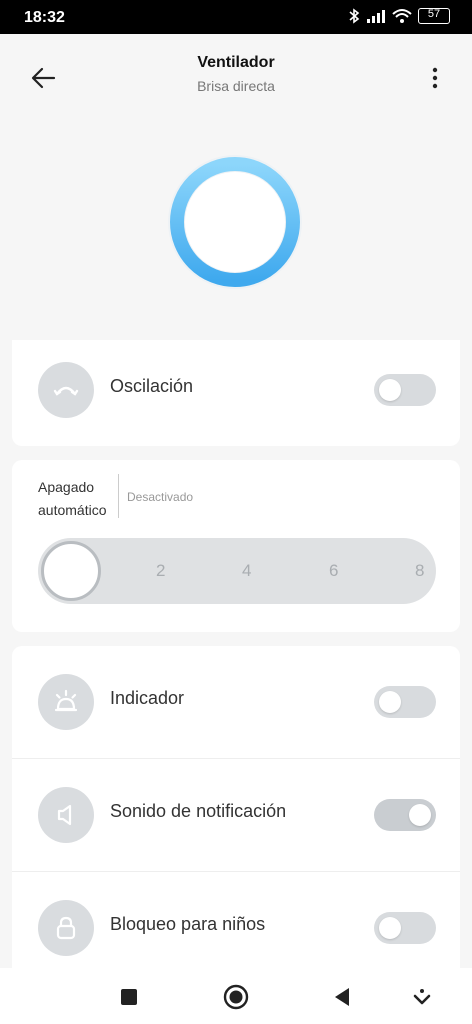 This screenshot has height=1024, width=472. I want to click on recents-button, so click(129, 997).